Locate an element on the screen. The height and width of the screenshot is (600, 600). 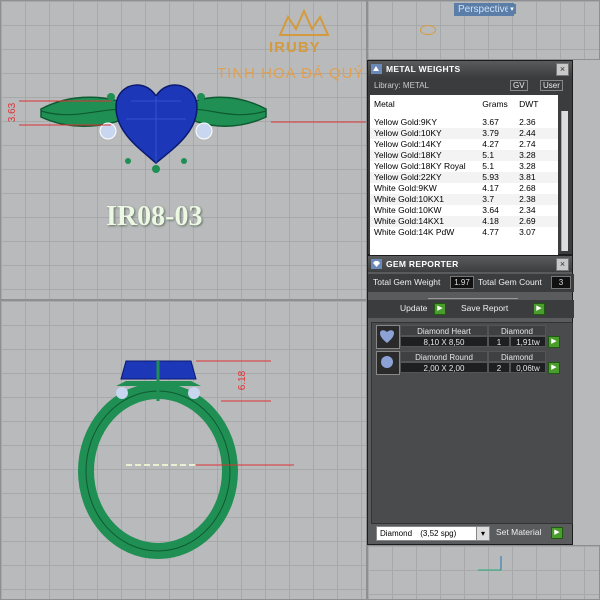
column-header-metal: Metal is located at coordinates (384, 104).